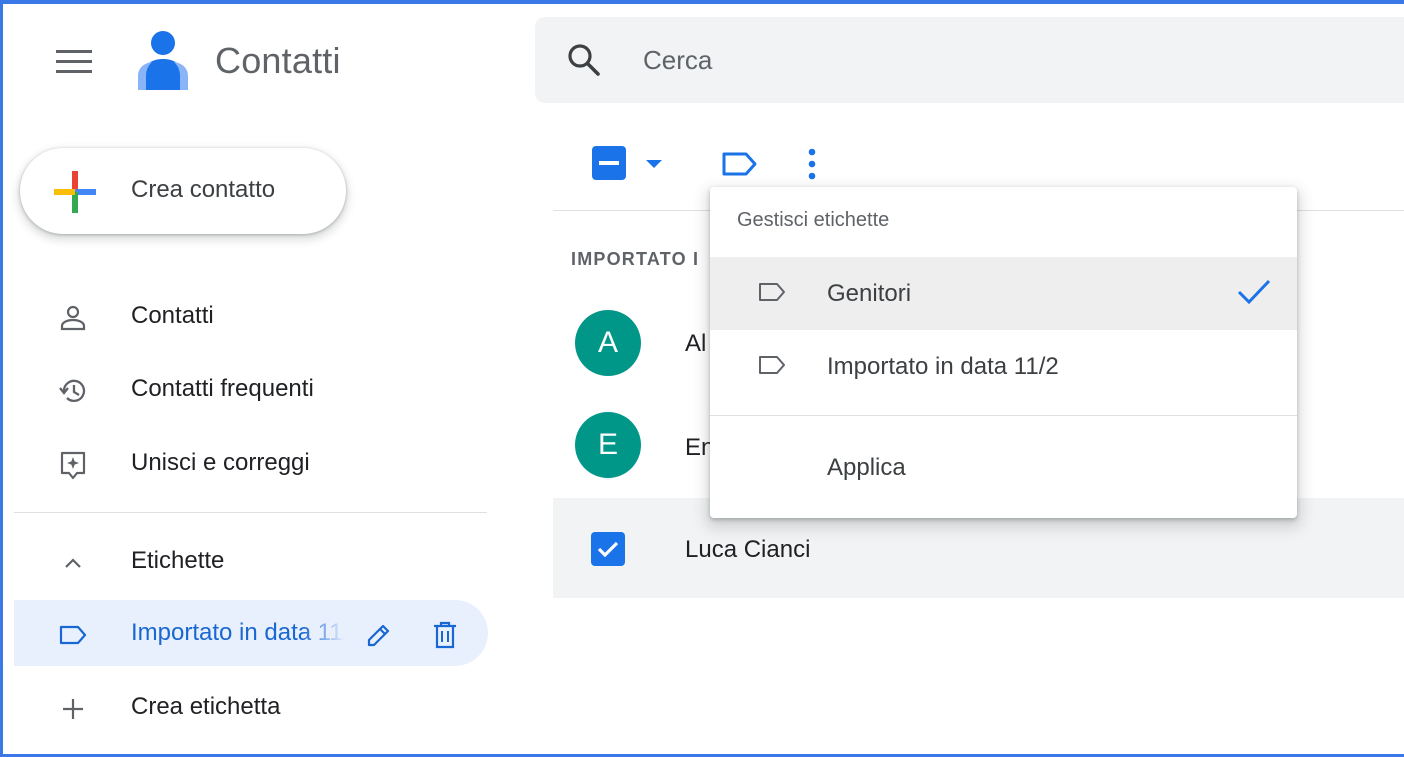  I want to click on menu-title: Gestisci etichette, so click(813, 220).